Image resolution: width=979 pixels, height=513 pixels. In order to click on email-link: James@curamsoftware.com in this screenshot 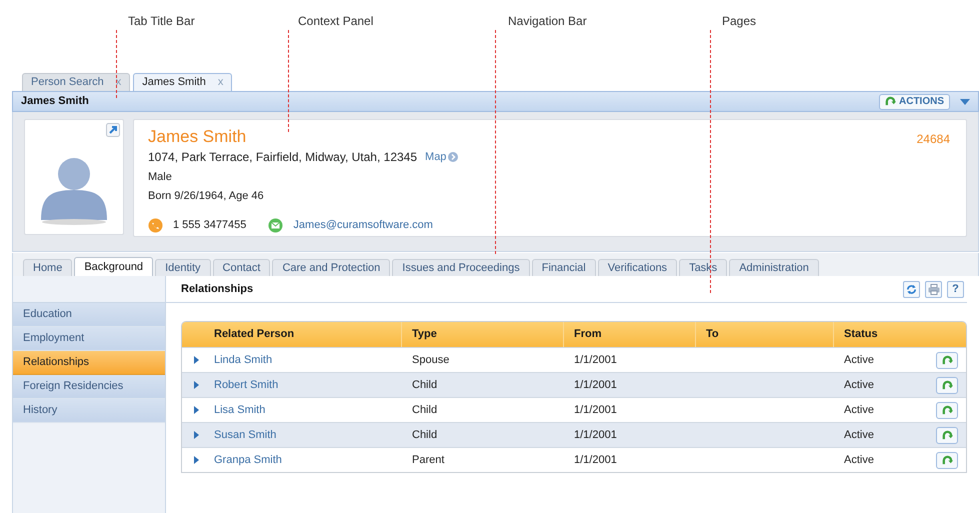, I will do `click(363, 225)`.